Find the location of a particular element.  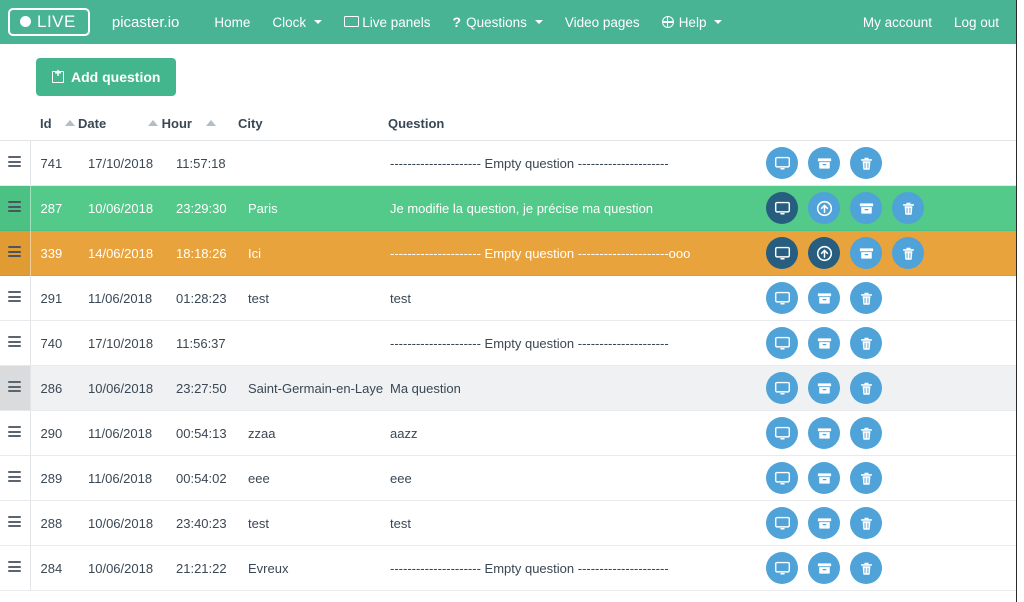

cell-hour-text: 00:54:13 is located at coordinates (201, 433).